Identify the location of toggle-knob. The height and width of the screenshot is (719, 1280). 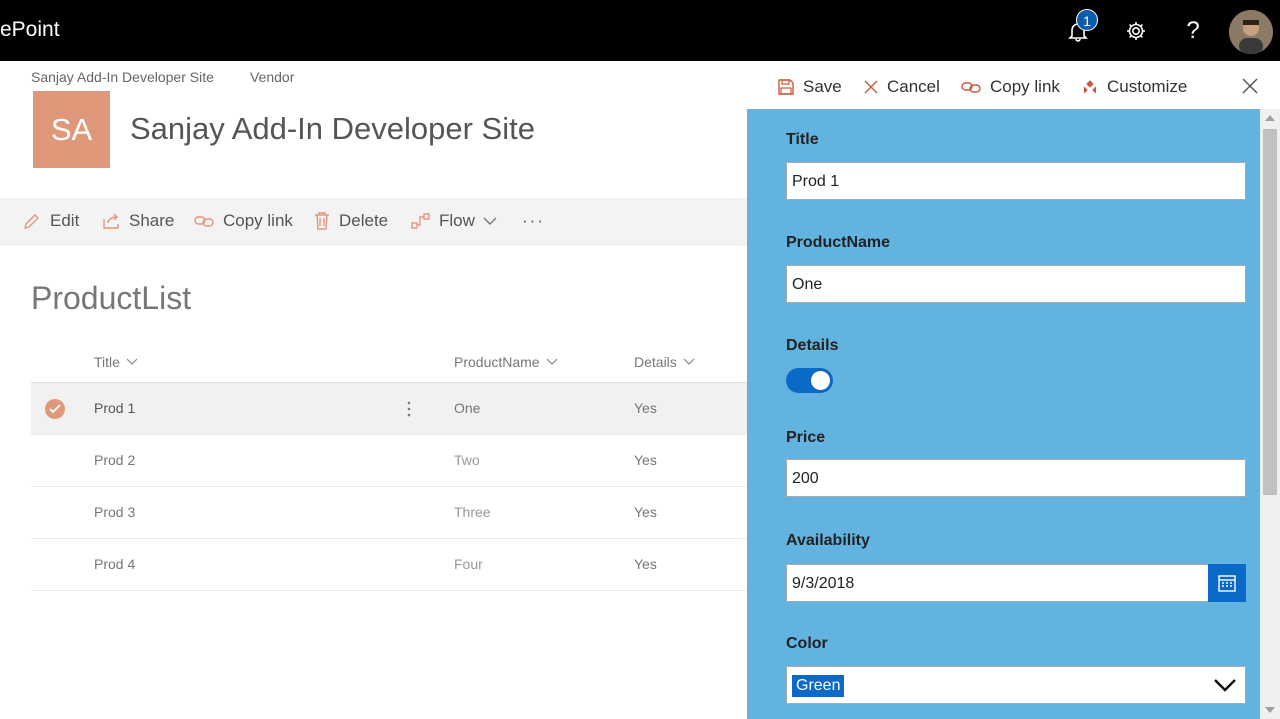
(820, 380).